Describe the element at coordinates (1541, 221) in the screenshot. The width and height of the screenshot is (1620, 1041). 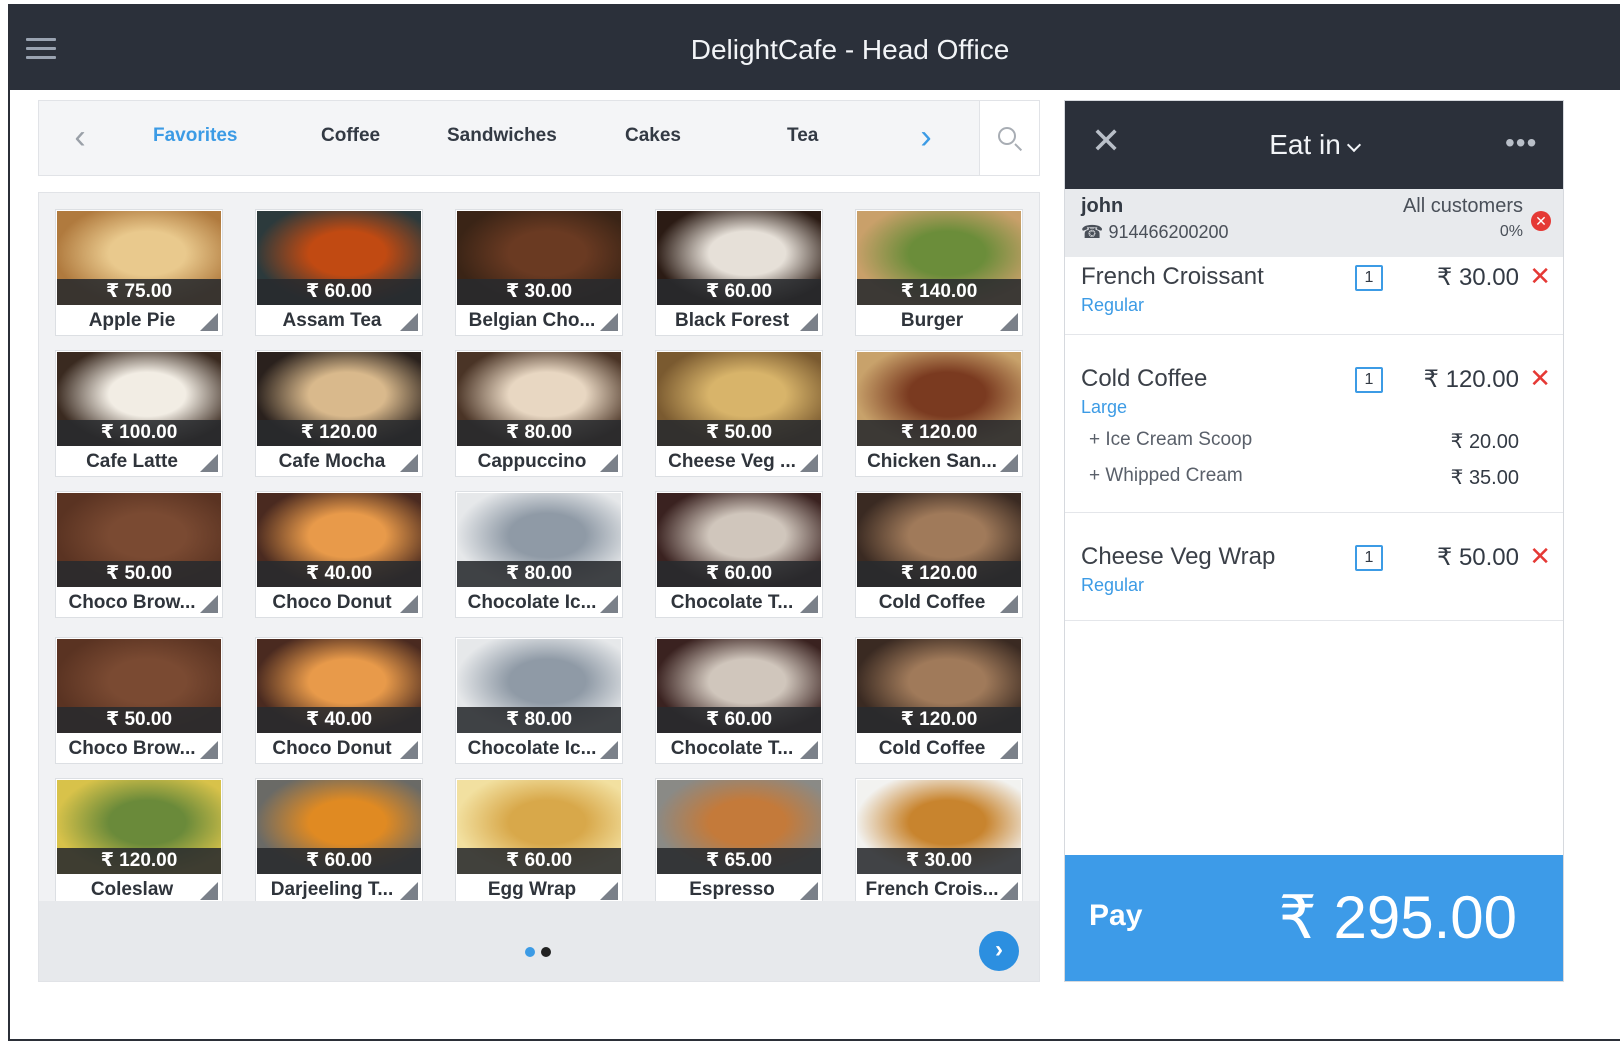
I see `remove-customer-icon: ✕` at that location.